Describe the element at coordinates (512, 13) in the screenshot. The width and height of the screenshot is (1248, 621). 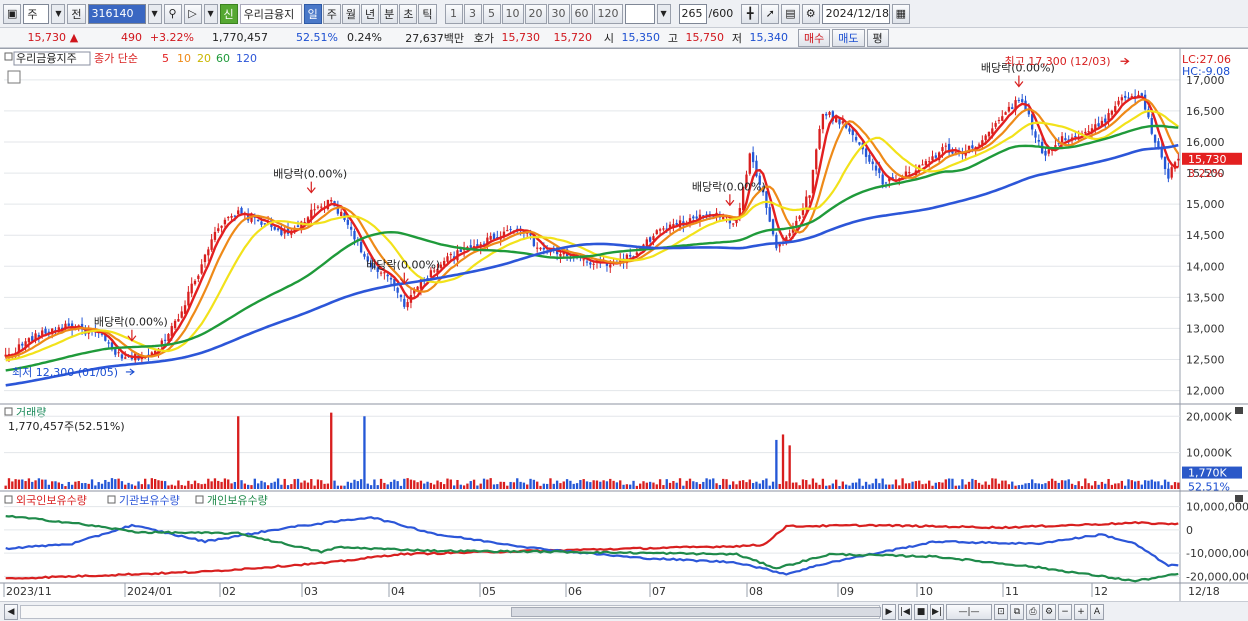
I see `interval-tab-3: 10` at that location.